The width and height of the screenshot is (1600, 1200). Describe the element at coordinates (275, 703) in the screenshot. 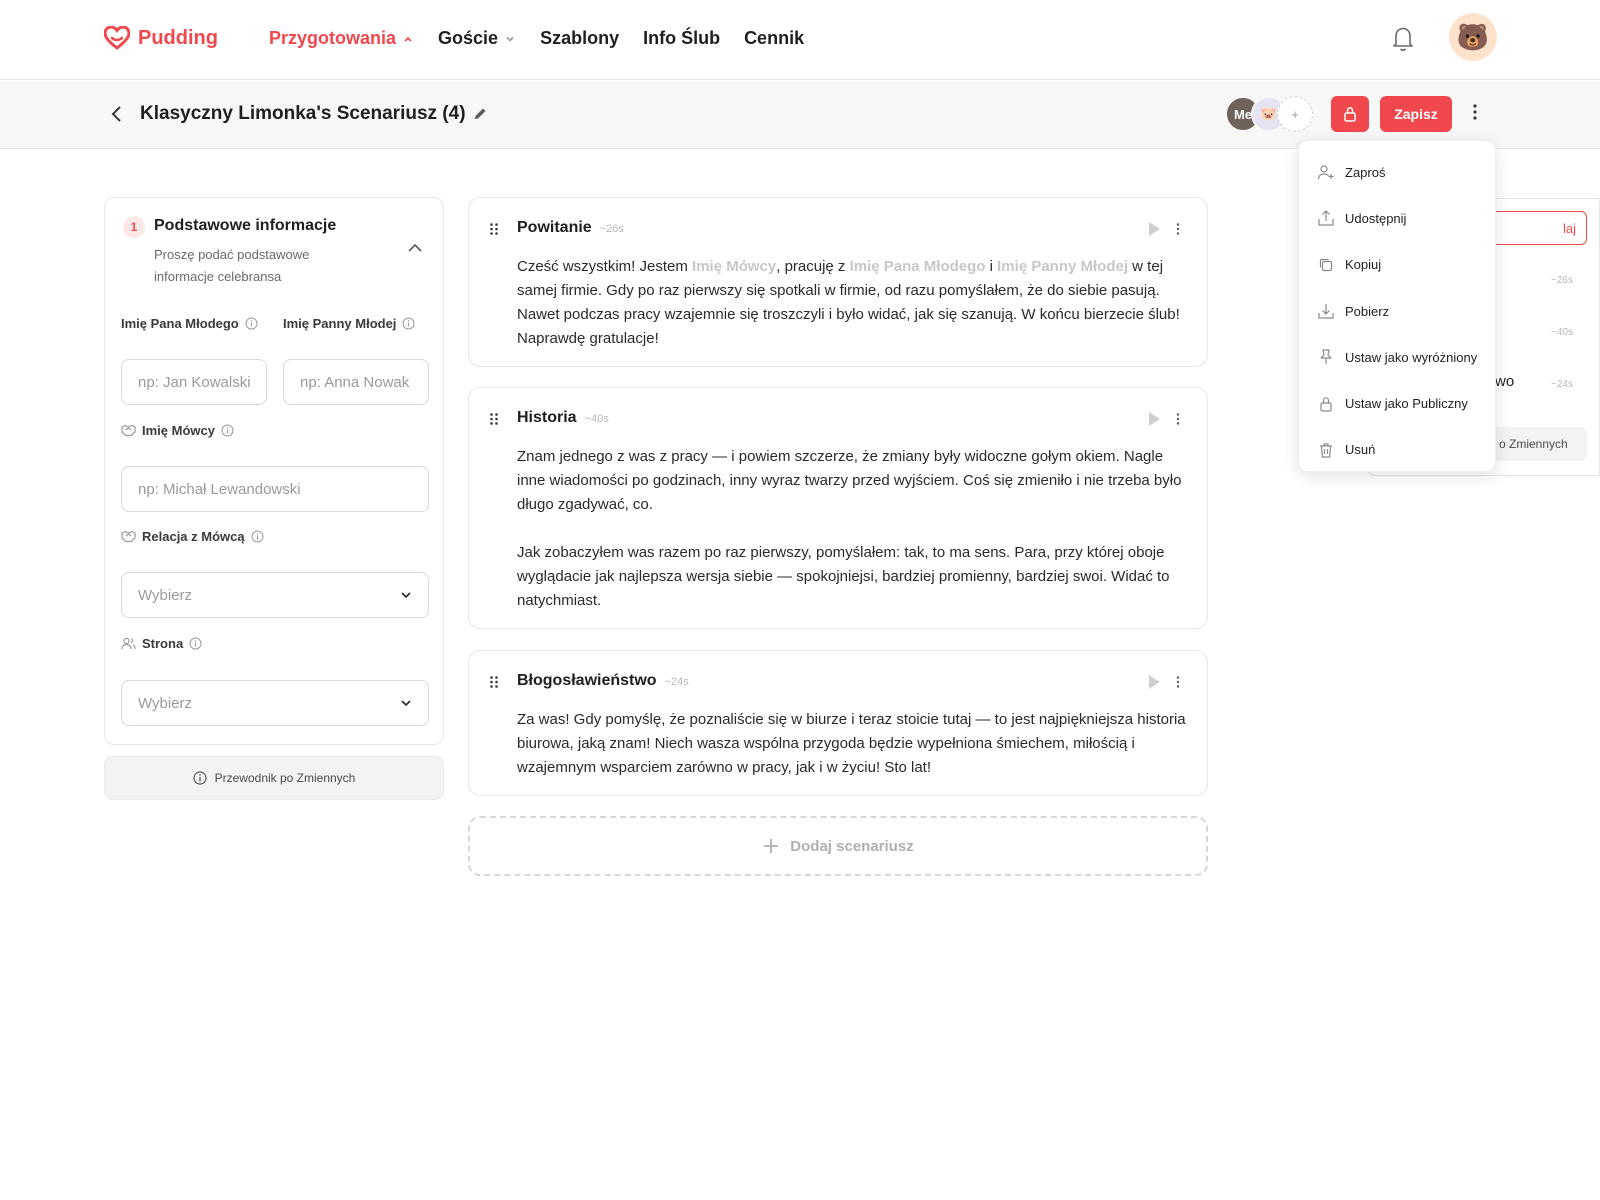

I see `side-select: Wybierz` at that location.